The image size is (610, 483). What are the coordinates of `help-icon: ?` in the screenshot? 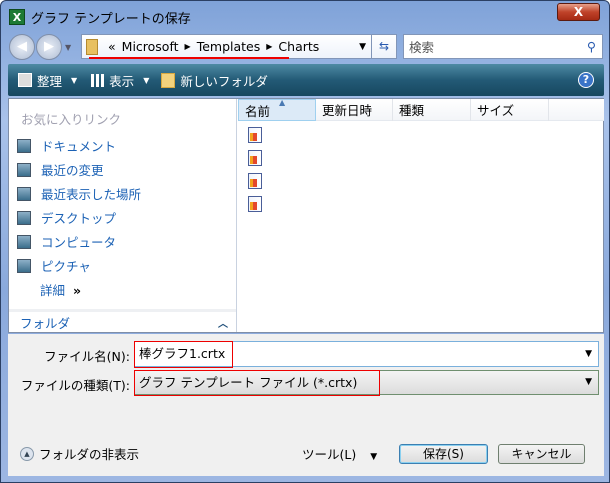 It's located at (586, 80).